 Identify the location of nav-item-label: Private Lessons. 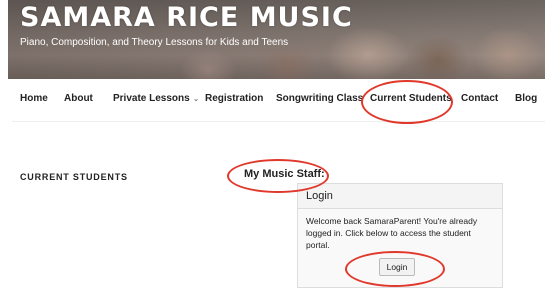
(151, 98).